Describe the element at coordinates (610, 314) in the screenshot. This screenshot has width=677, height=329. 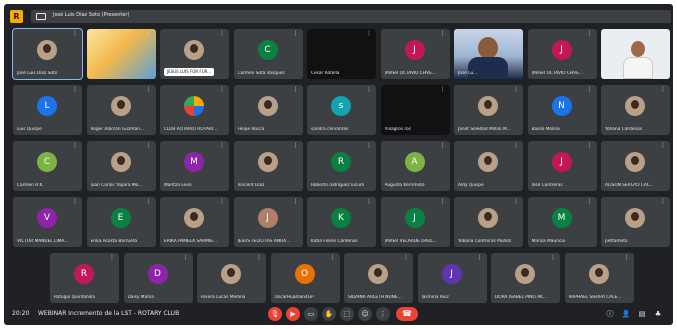
I see `info-icon: ⓘ` at that location.